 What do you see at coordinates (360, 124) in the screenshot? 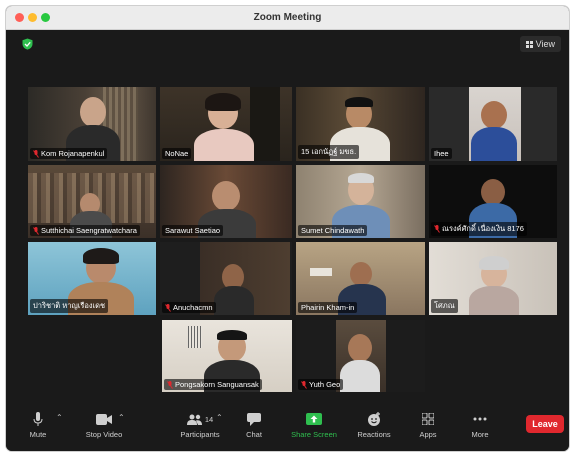
I see `video-tile: 15 เอกนัฏฐ์ มขธ.` at bounding box center [360, 124].